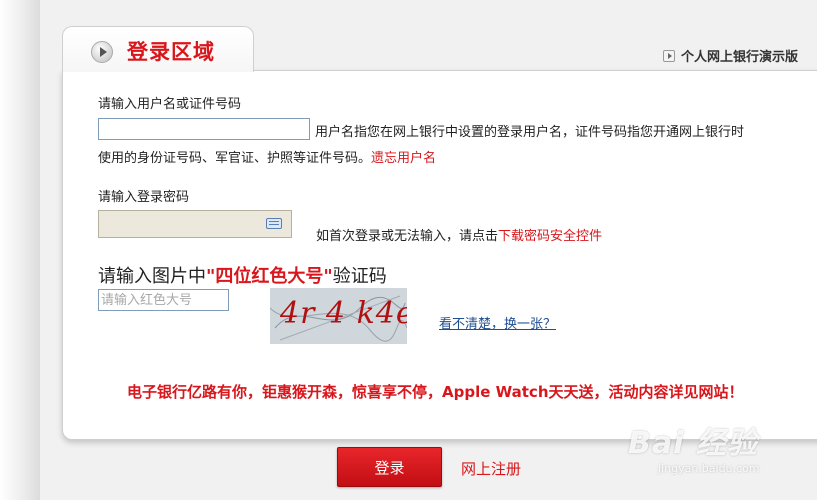 The width and height of the screenshot is (817, 500). I want to click on username-description-line1: 用户名指您在网上银行中设置的登录用户名，证件号码指您开通网上银行时, so click(530, 132).